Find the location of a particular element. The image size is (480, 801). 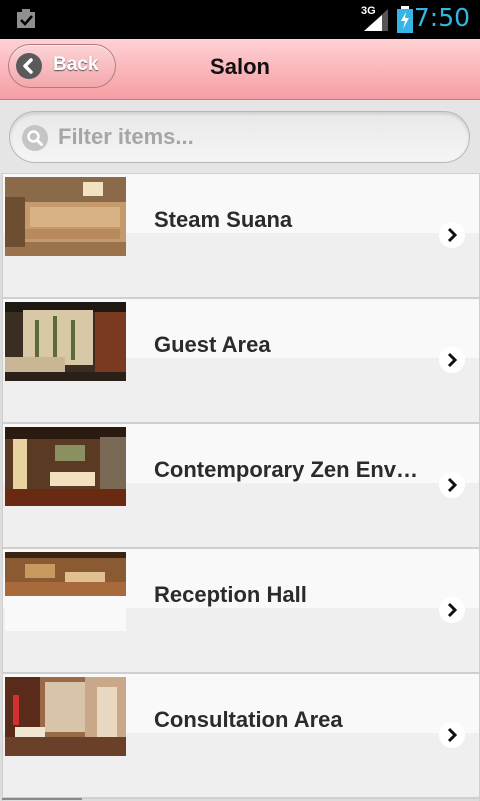

search-icon is located at coordinates (35, 138).